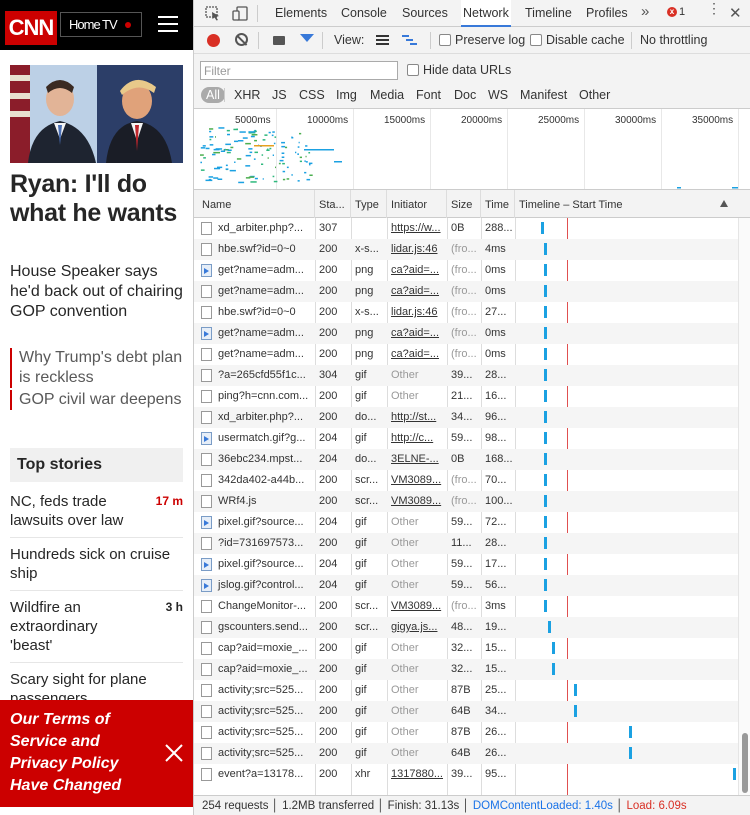  What do you see at coordinates (99, 564) in the screenshot?
I see `story-item: Hundreds sick on cruise ship` at bounding box center [99, 564].